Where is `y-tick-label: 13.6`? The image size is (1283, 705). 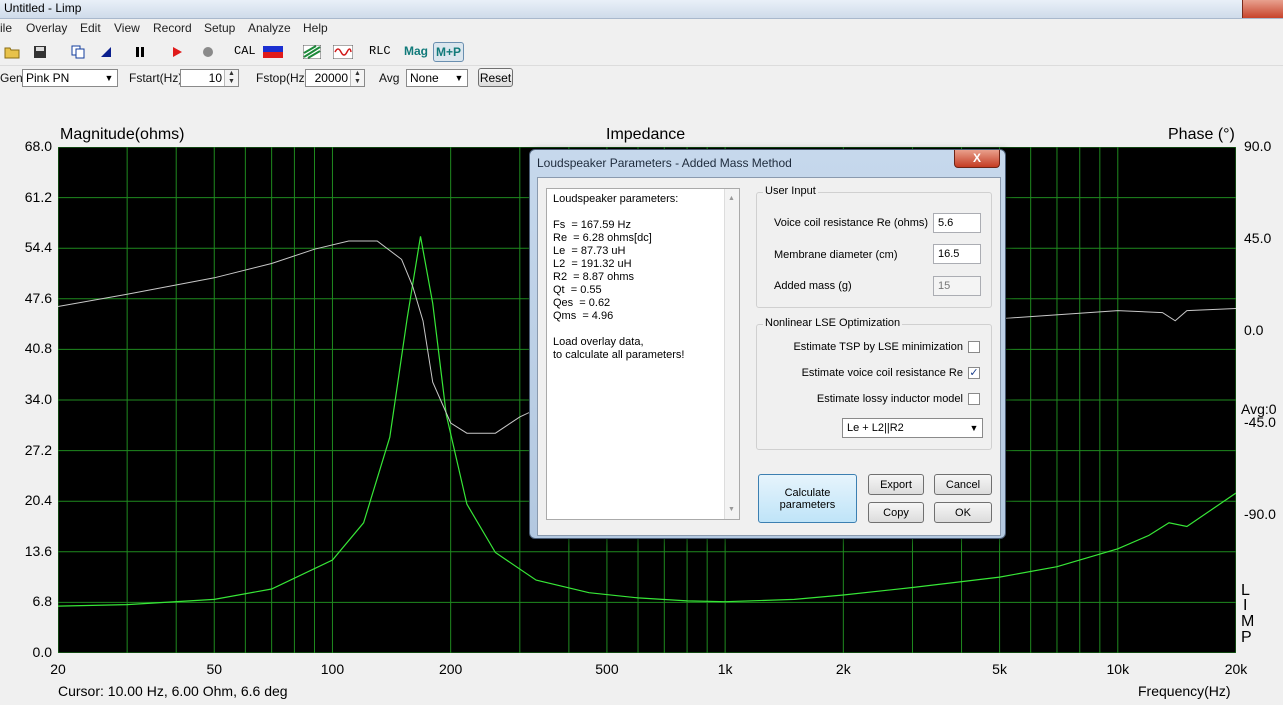
y-tick-label: 13.6 is located at coordinates (38, 550).